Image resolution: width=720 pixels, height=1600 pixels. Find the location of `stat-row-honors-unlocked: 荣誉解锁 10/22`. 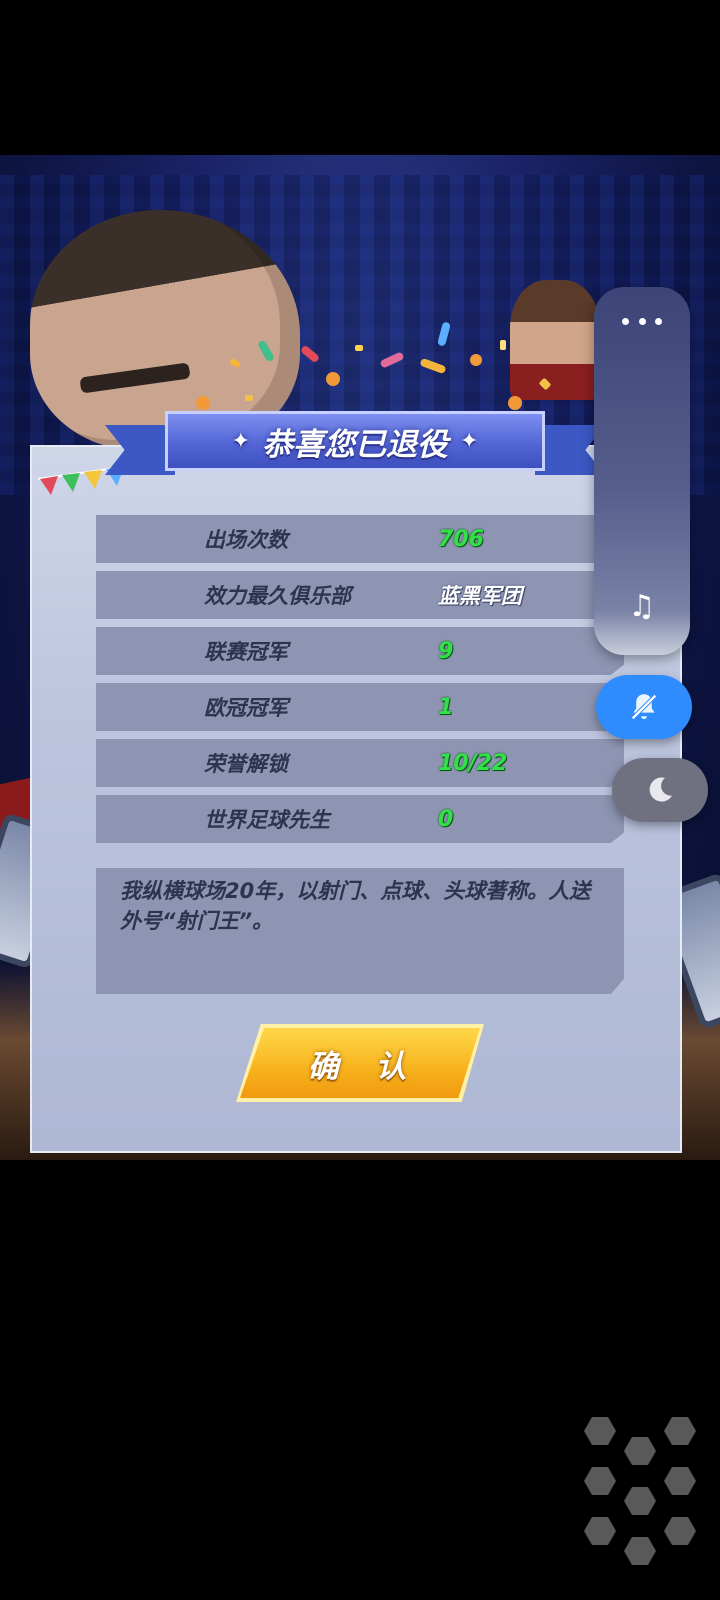

stat-row-honors-unlocked: 荣誉解锁 10/22 is located at coordinates (360, 763).